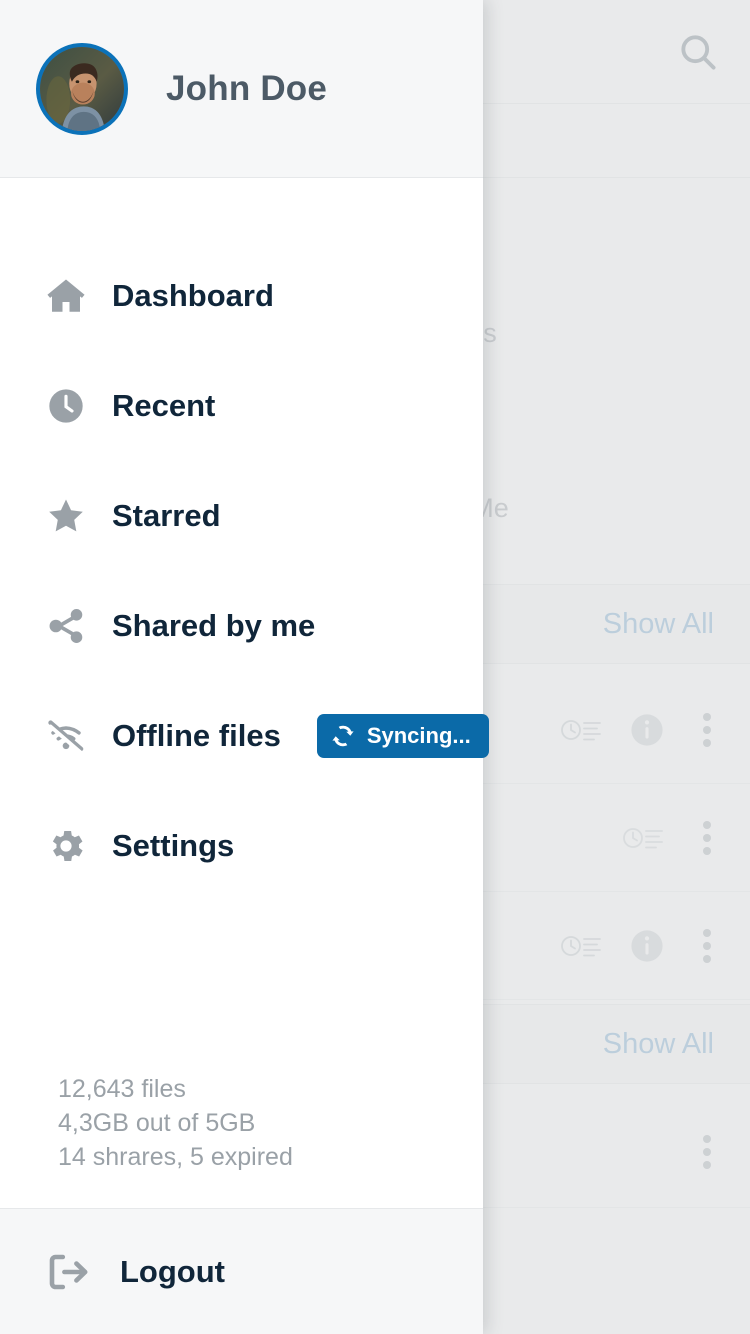 The height and width of the screenshot is (1334, 750). What do you see at coordinates (164, 405) in the screenshot?
I see `sidebar-item-label: Recent` at bounding box center [164, 405].